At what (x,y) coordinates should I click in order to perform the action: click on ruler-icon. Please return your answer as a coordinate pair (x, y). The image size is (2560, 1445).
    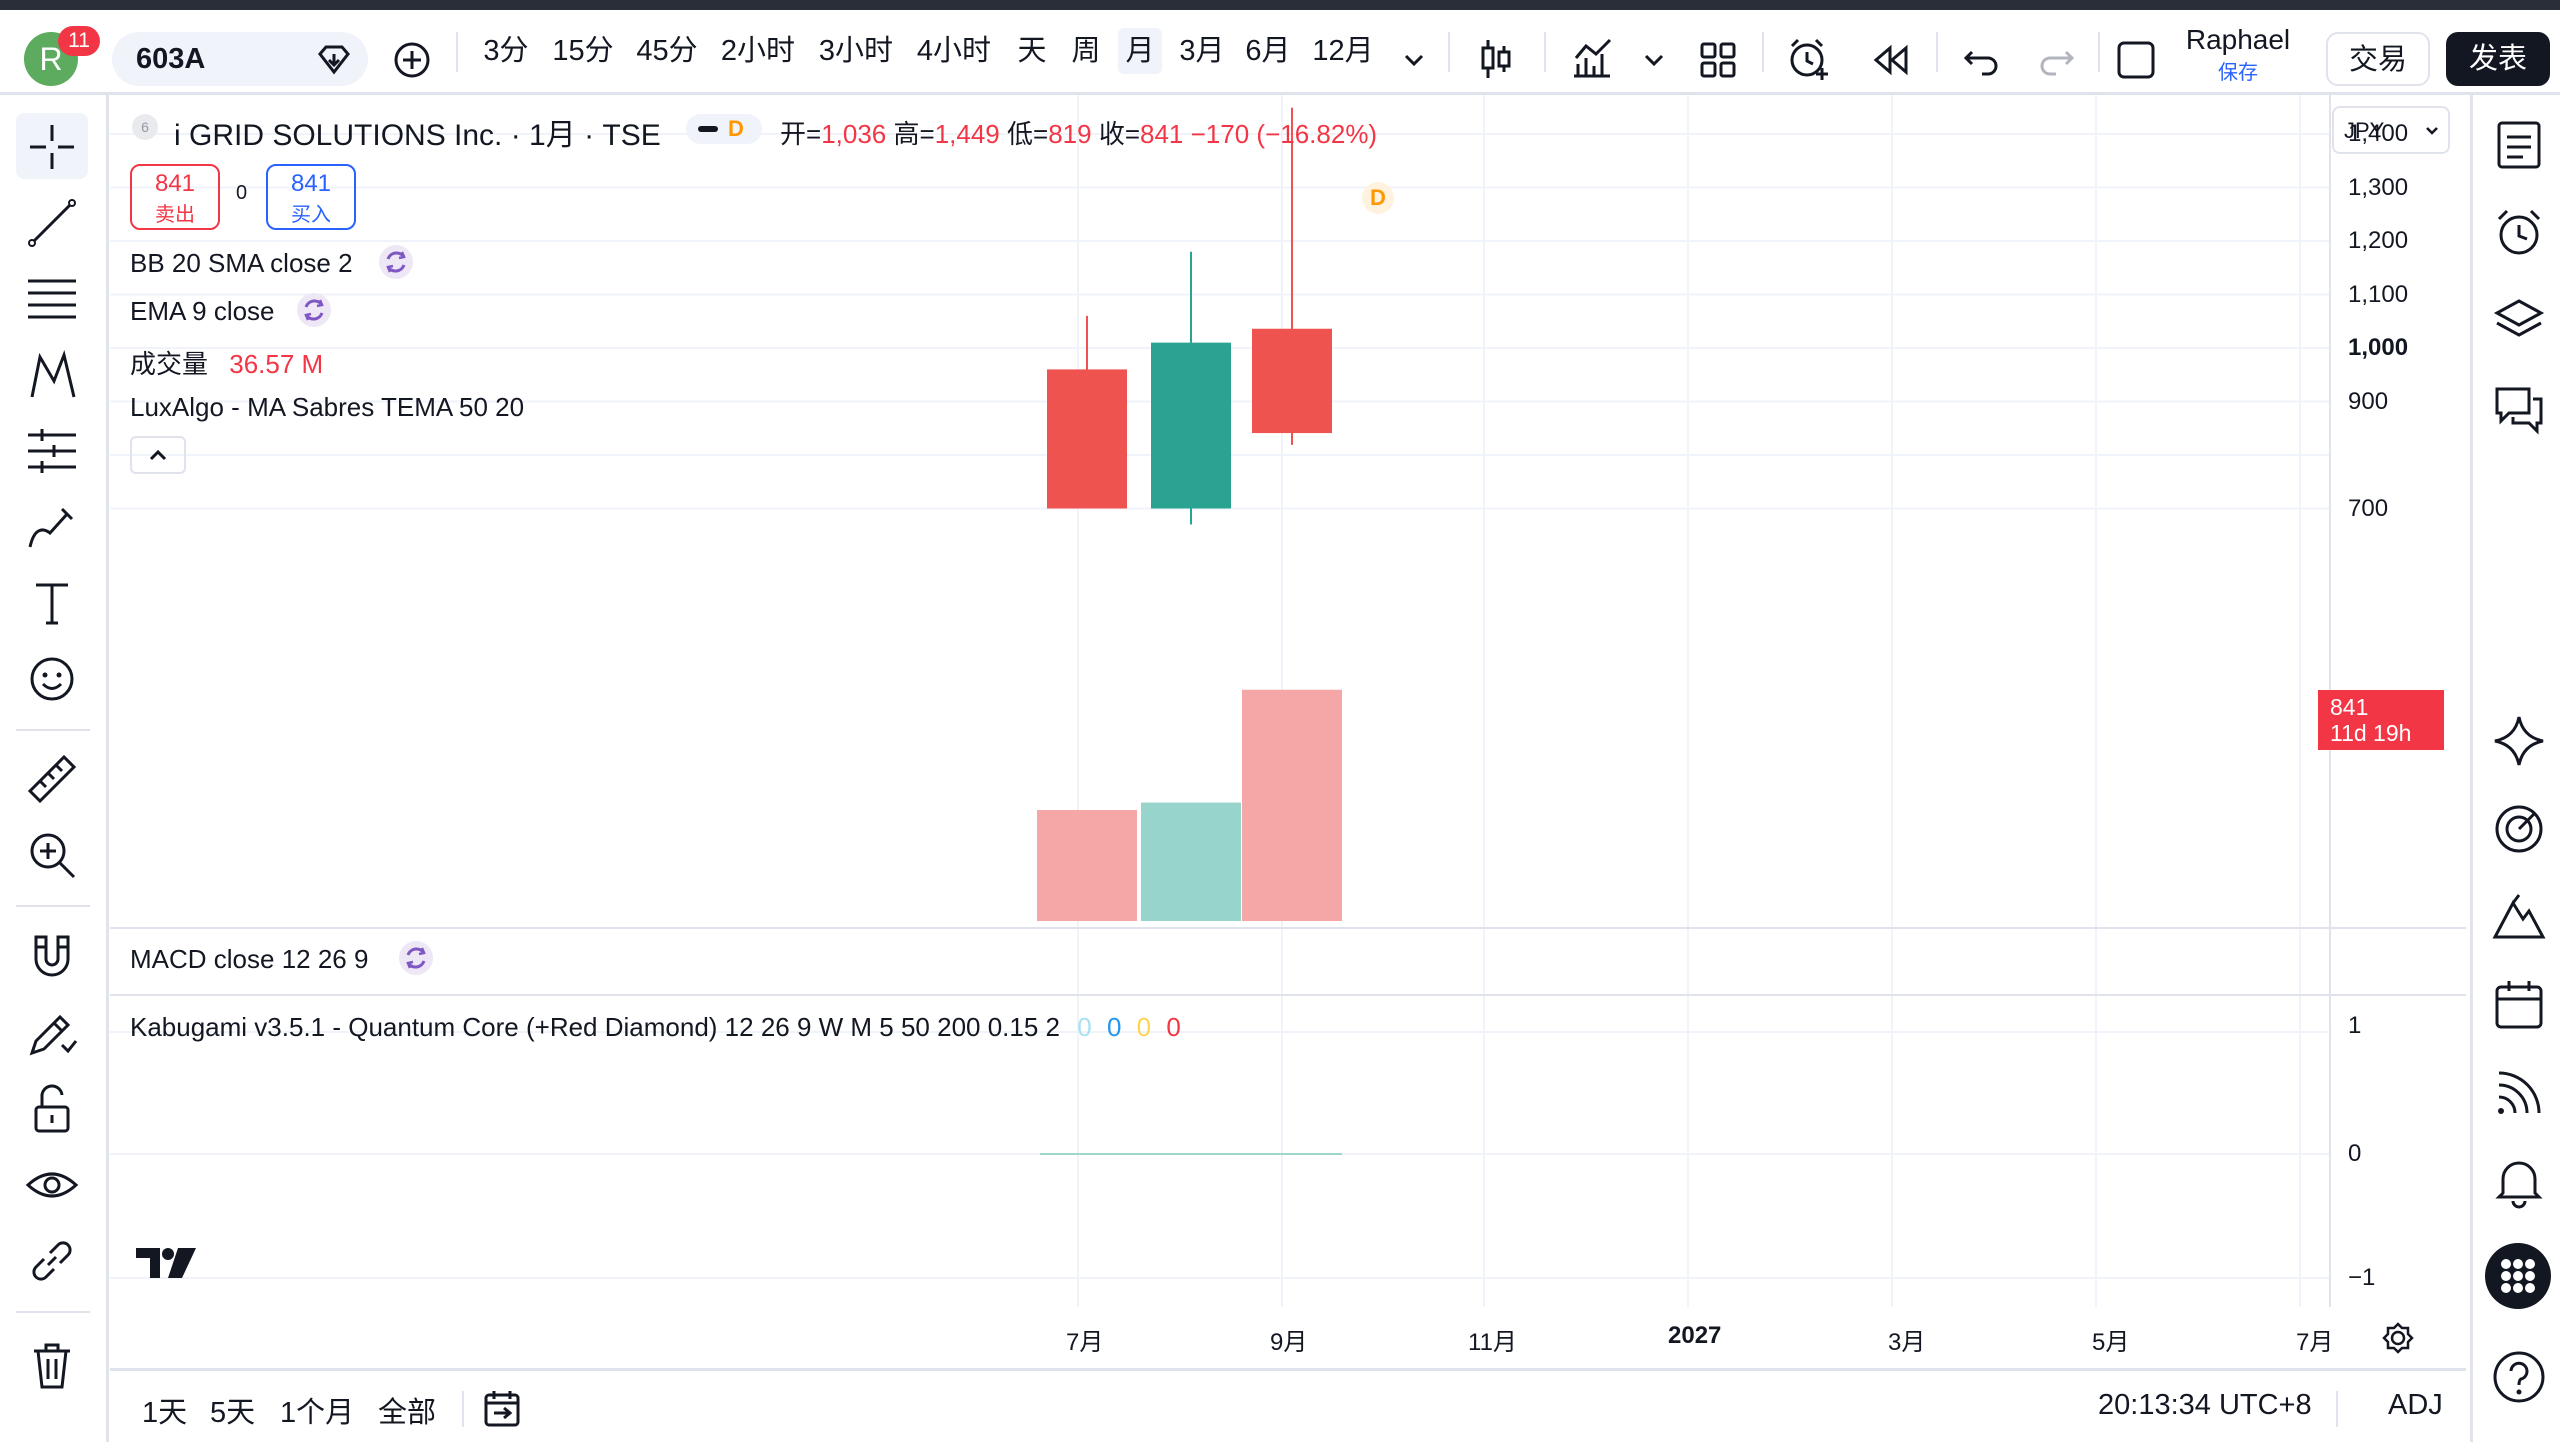
    Looking at the image, I should click on (52, 779).